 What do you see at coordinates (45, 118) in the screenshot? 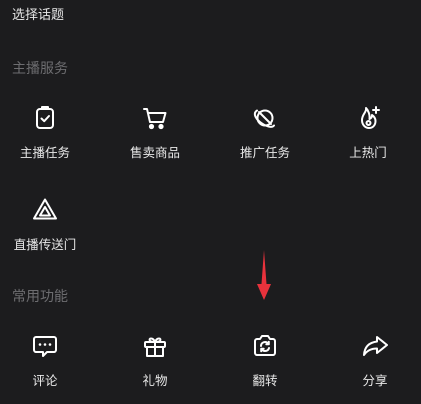
I see `task-clipboard-icon` at bounding box center [45, 118].